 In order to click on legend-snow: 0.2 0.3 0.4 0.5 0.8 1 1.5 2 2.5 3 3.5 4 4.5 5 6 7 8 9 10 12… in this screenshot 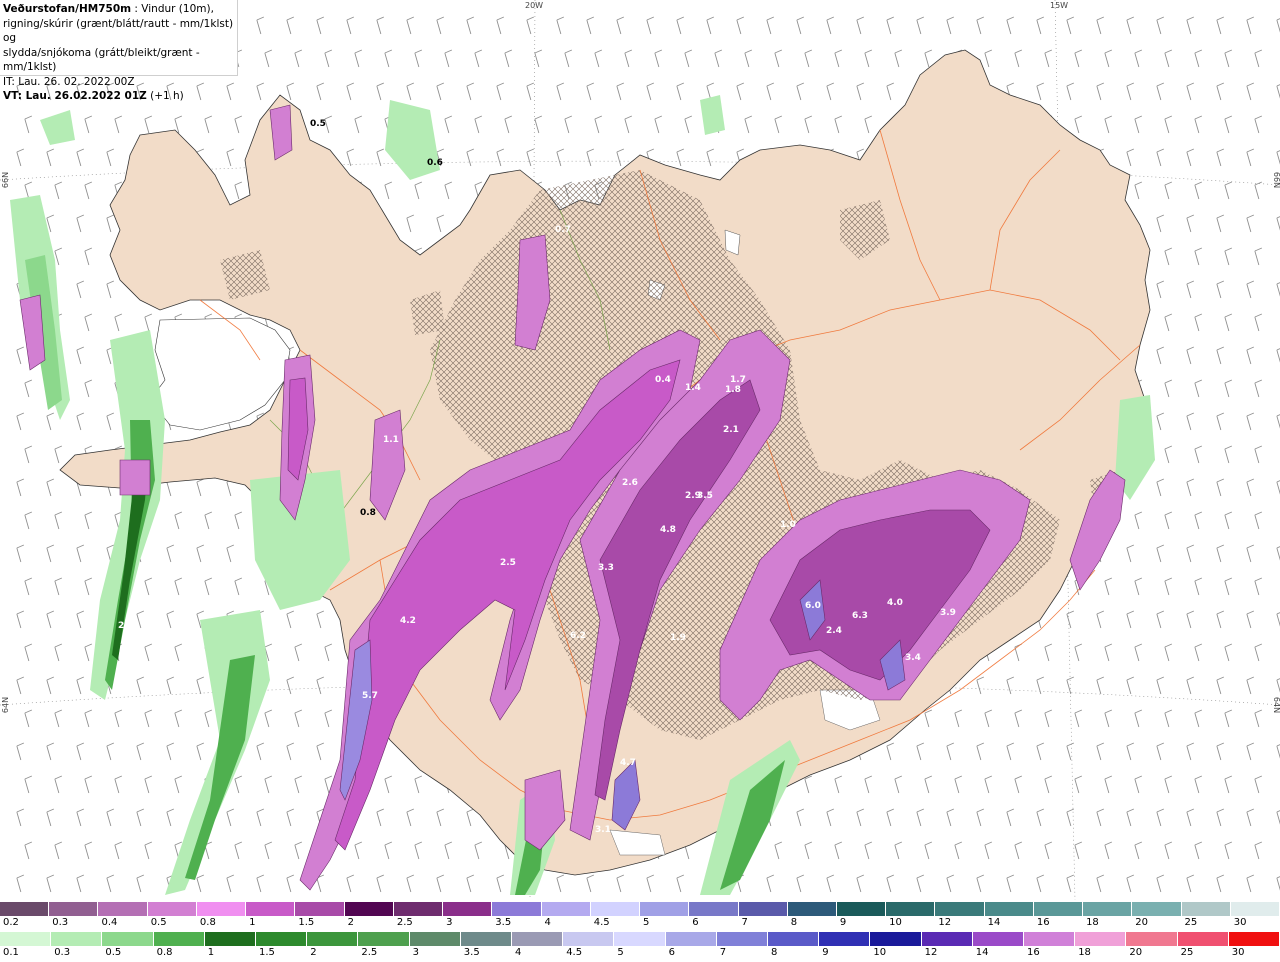, I will do `click(640, 917)`.